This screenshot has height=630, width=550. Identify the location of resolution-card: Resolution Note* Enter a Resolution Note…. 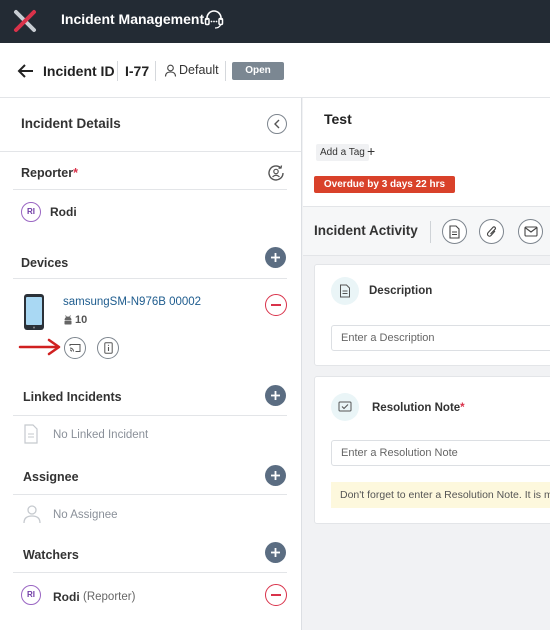
(432, 450).